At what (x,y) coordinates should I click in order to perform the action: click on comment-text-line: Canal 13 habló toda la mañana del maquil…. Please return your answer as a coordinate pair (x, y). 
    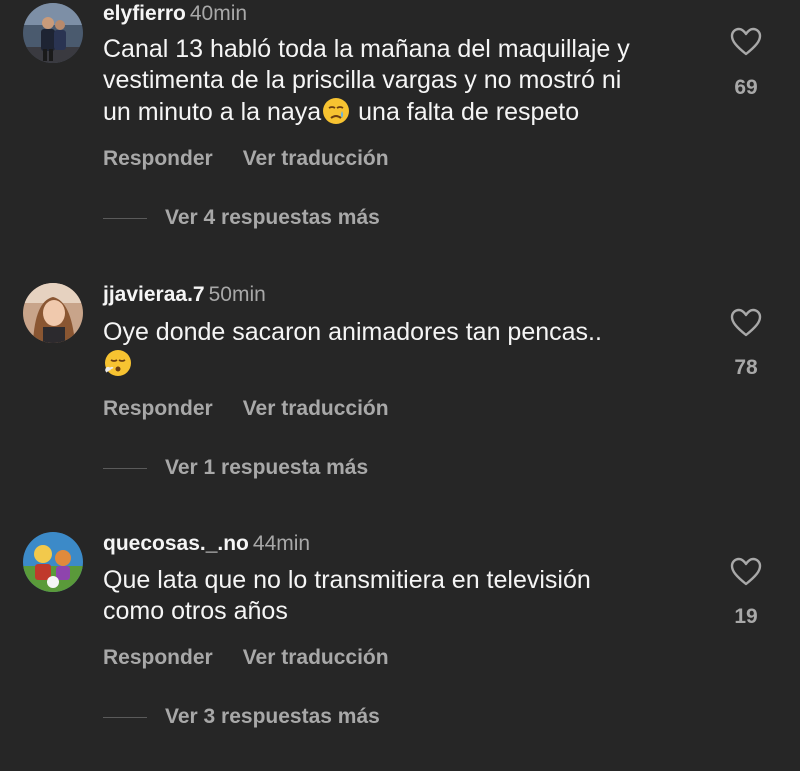
    Looking at the image, I should click on (366, 49).